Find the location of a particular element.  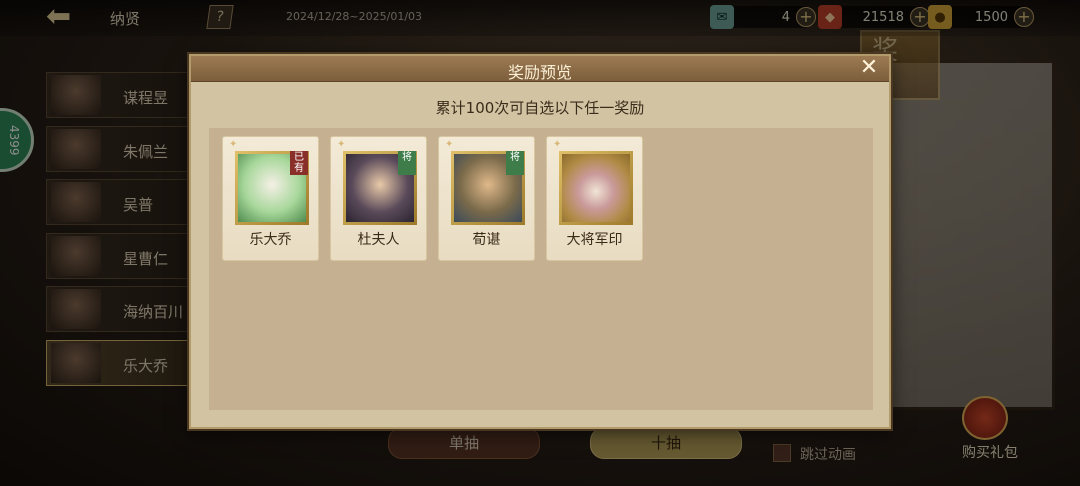

owned-tag: 已有 is located at coordinates (299, 163).